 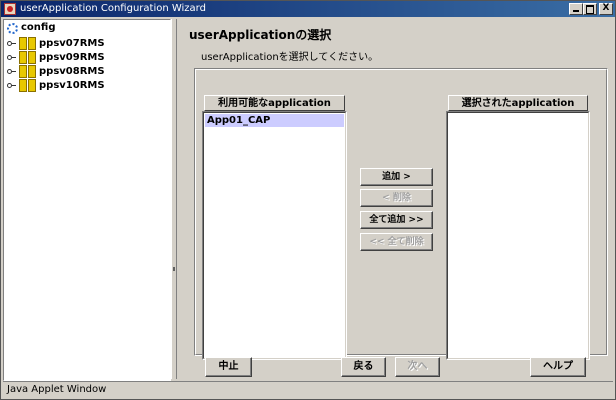 I want to click on remove-all-button: << 全て削除, so click(x=396, y=242).